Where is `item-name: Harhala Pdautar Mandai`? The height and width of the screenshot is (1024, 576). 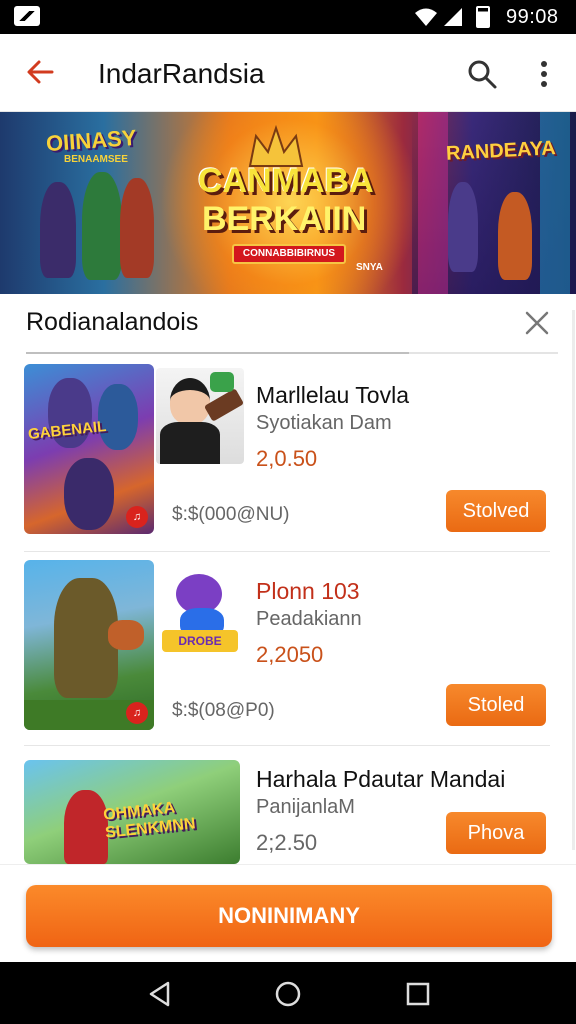
item-name: Harhala Pdautar Mandai is located at coordinates (381, 779).